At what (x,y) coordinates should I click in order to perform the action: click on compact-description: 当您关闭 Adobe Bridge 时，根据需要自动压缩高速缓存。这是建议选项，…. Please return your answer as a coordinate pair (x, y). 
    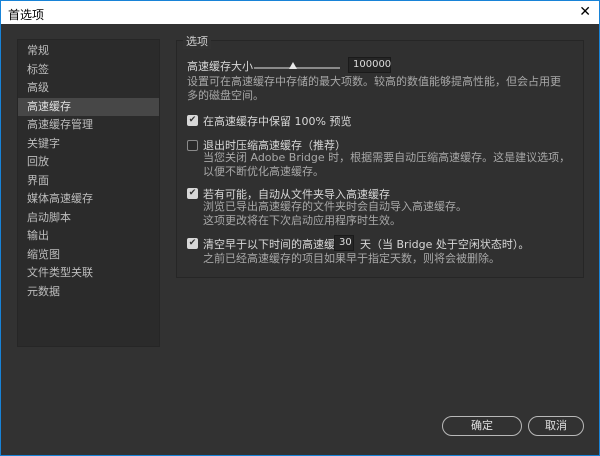
    Looking at the image, I should click on (387, 164).